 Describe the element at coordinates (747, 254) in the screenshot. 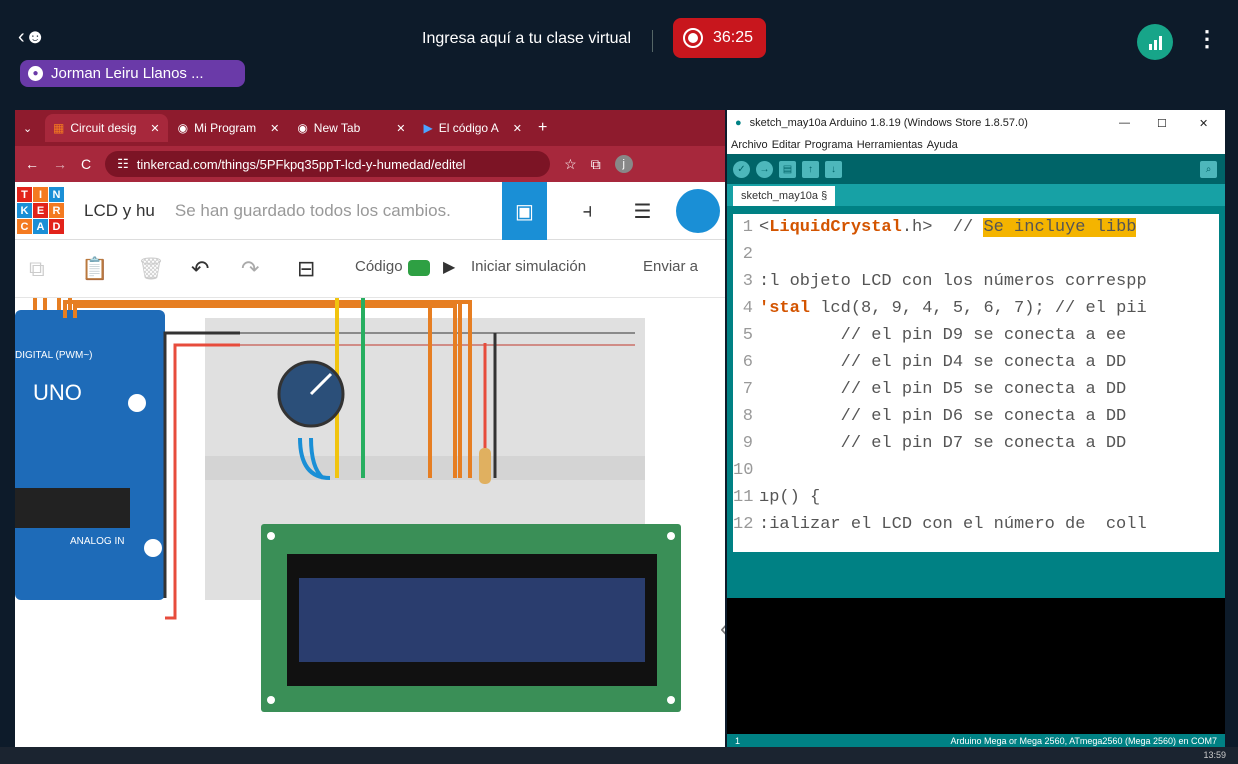

I see `line-number: 2` at that location.